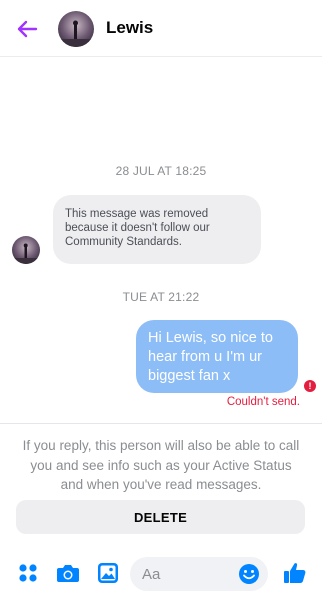 This screenshot has height=600, width=322. I want to click on timestamp: TUE AT 21:22, so click(161, 297).